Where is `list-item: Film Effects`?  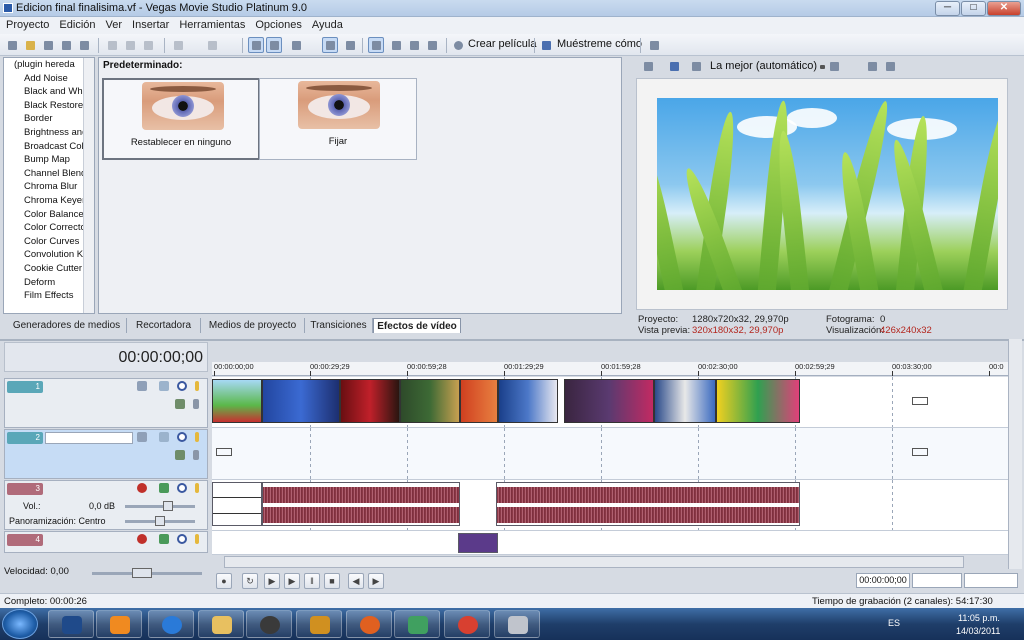
list-item: Film Effects is located at coordinates (49, 296).